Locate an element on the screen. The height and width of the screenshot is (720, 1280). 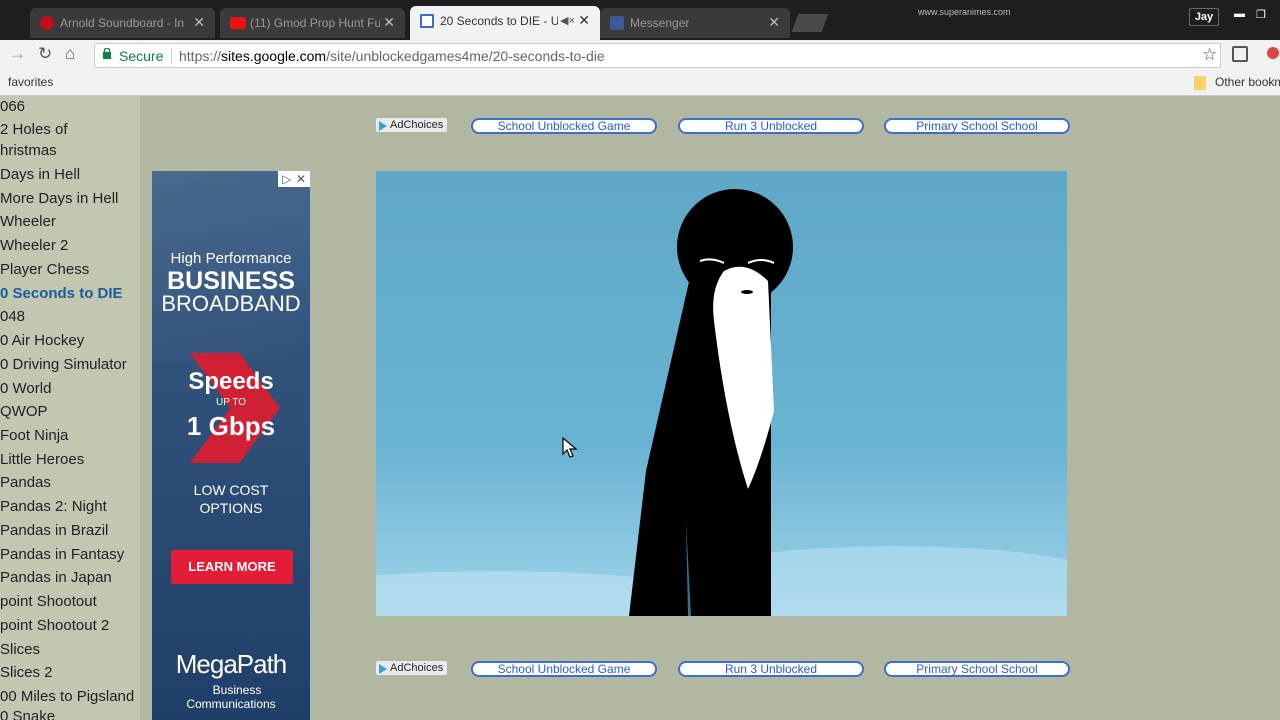
ad-brand-sub: Business is located at coordinates (237, 690).